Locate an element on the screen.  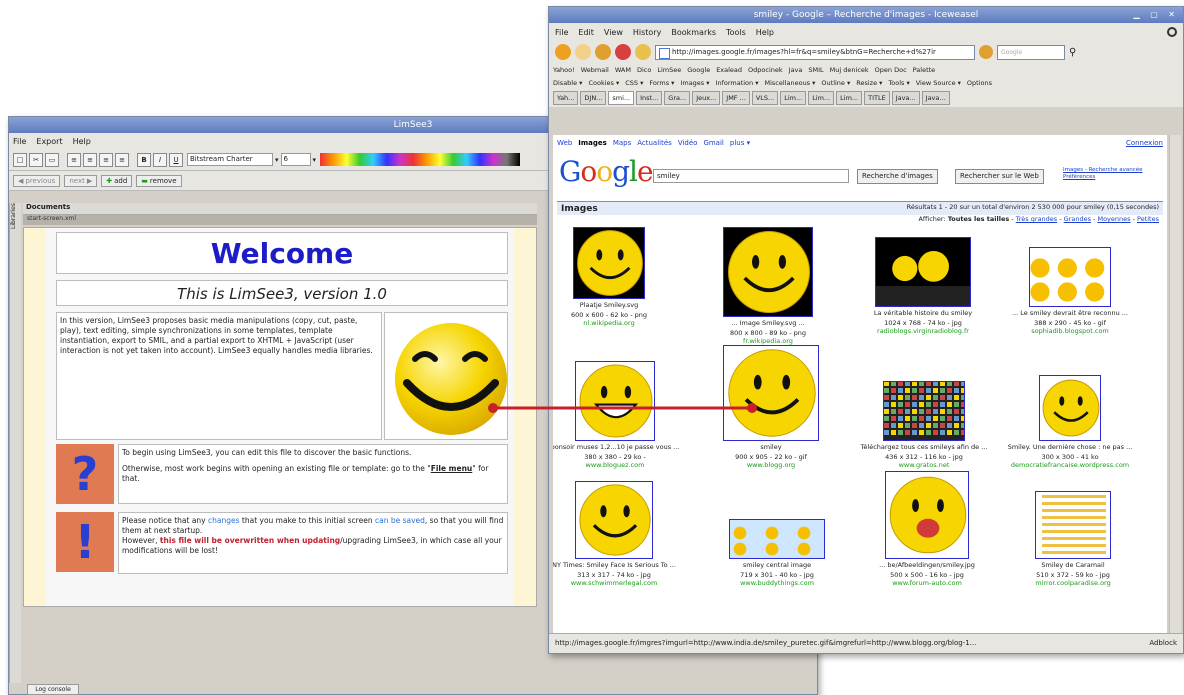
wd-resize: Resize ▾ is located at coordinates (869, 83).